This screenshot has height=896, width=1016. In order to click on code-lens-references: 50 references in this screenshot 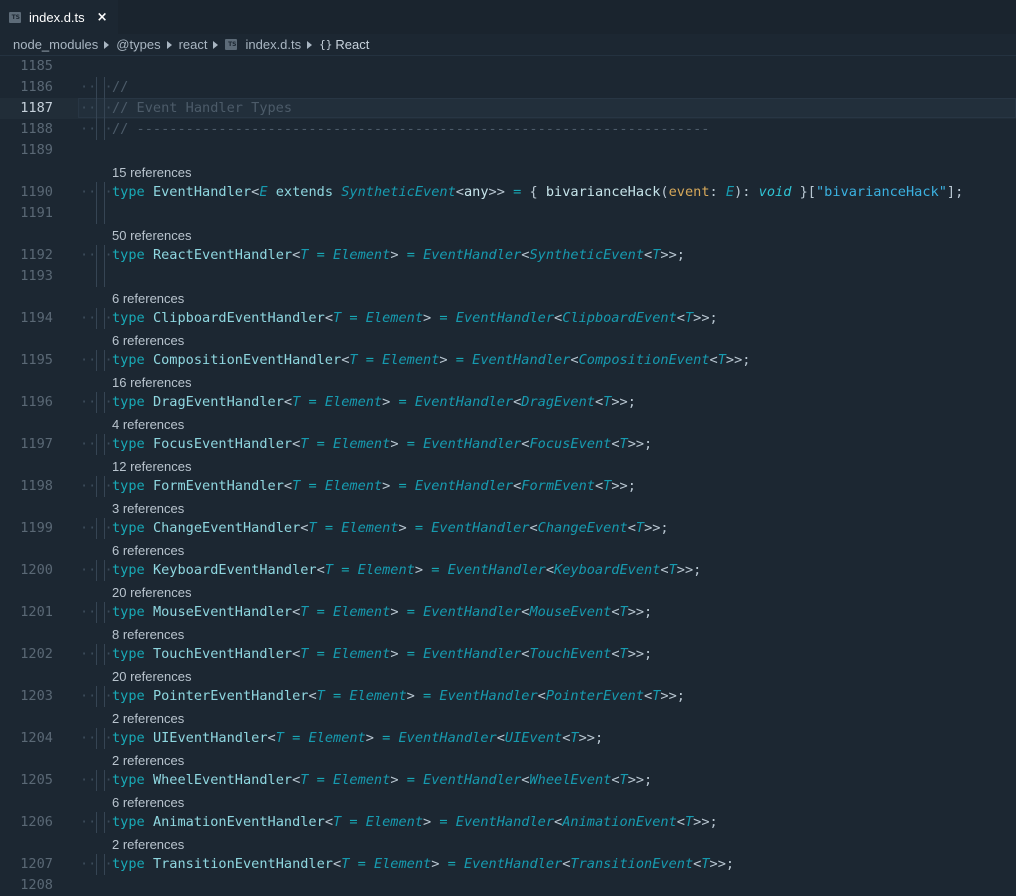, I will do `click(152, 234)`.